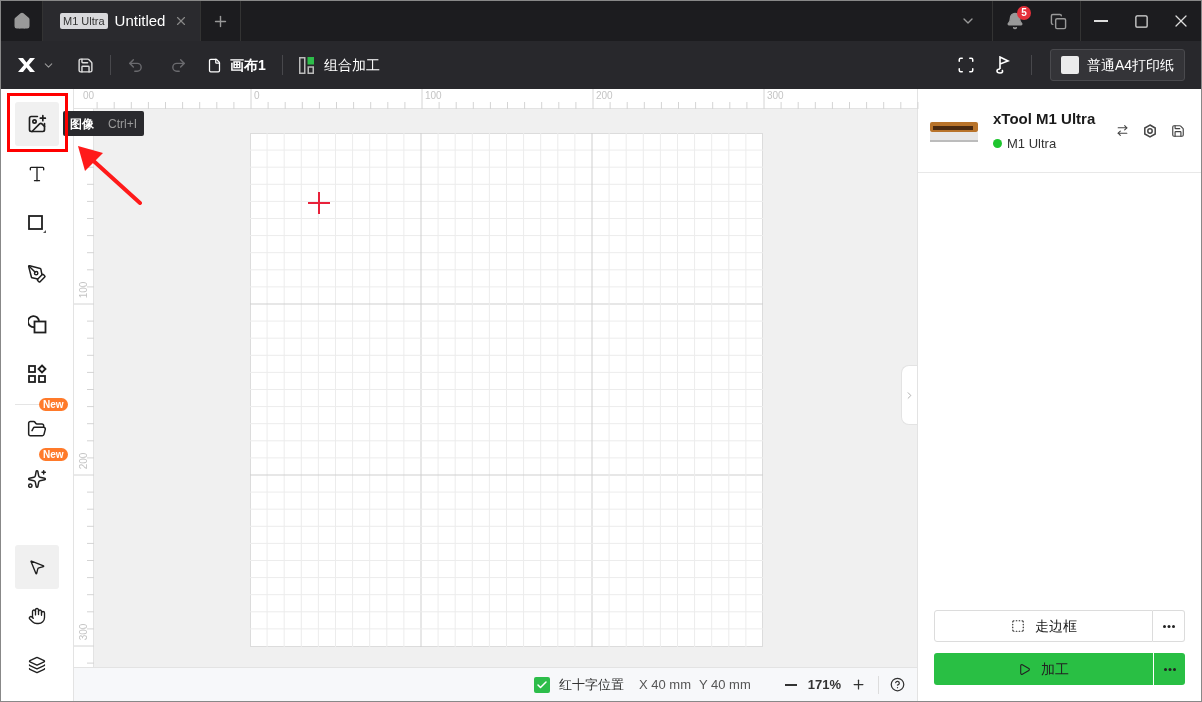 Image resolution: width=1202 pixels, height=702 pixels. I want to click on pointer-icon, so click(37, 567).